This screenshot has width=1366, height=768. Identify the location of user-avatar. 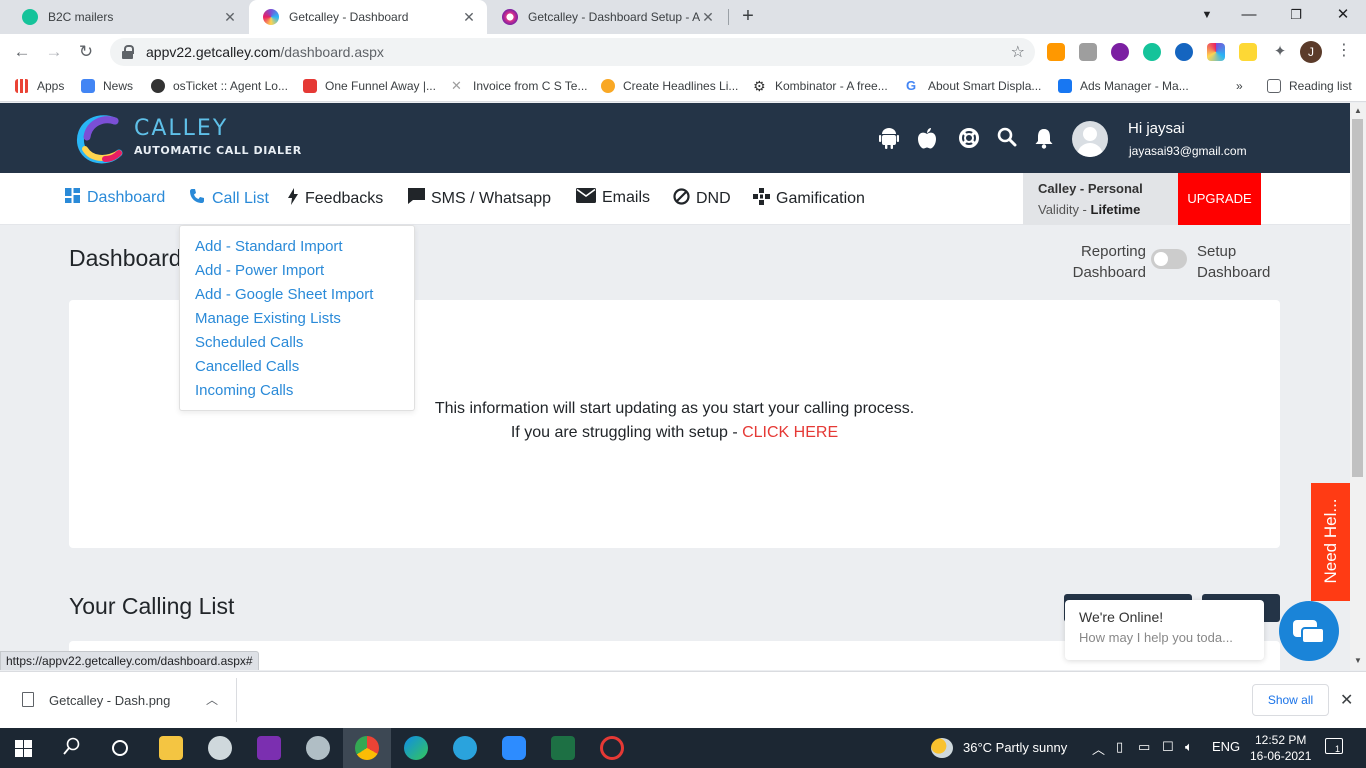
(1090, 139).